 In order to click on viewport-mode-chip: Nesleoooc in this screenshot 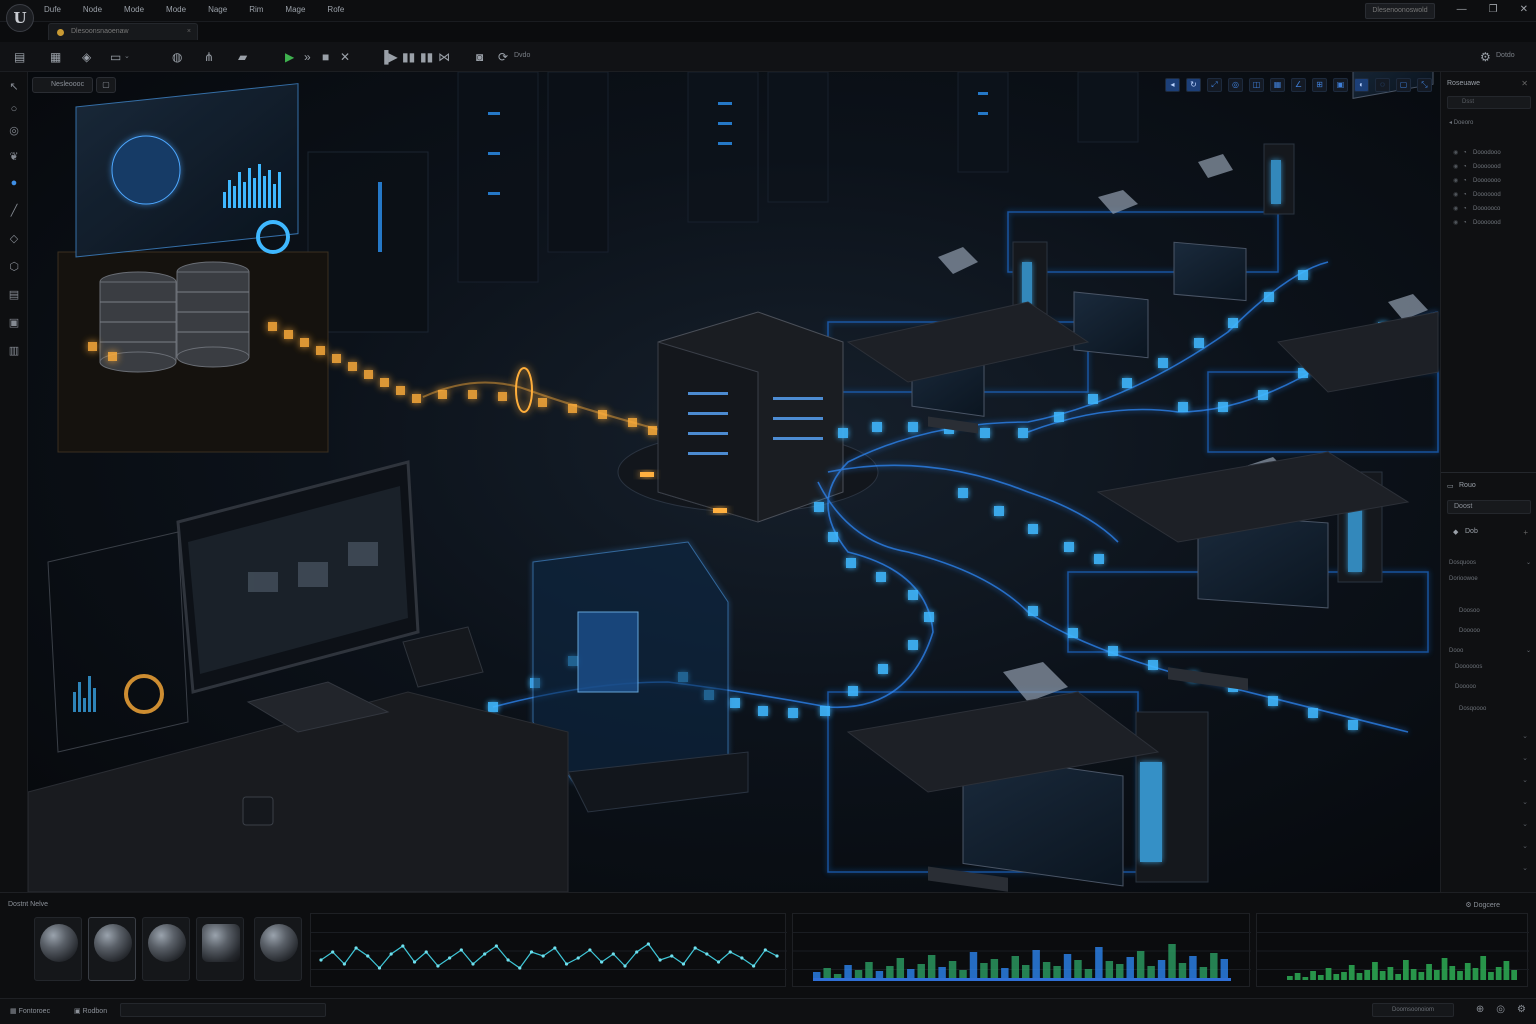, I will do `click(63, 85)`.